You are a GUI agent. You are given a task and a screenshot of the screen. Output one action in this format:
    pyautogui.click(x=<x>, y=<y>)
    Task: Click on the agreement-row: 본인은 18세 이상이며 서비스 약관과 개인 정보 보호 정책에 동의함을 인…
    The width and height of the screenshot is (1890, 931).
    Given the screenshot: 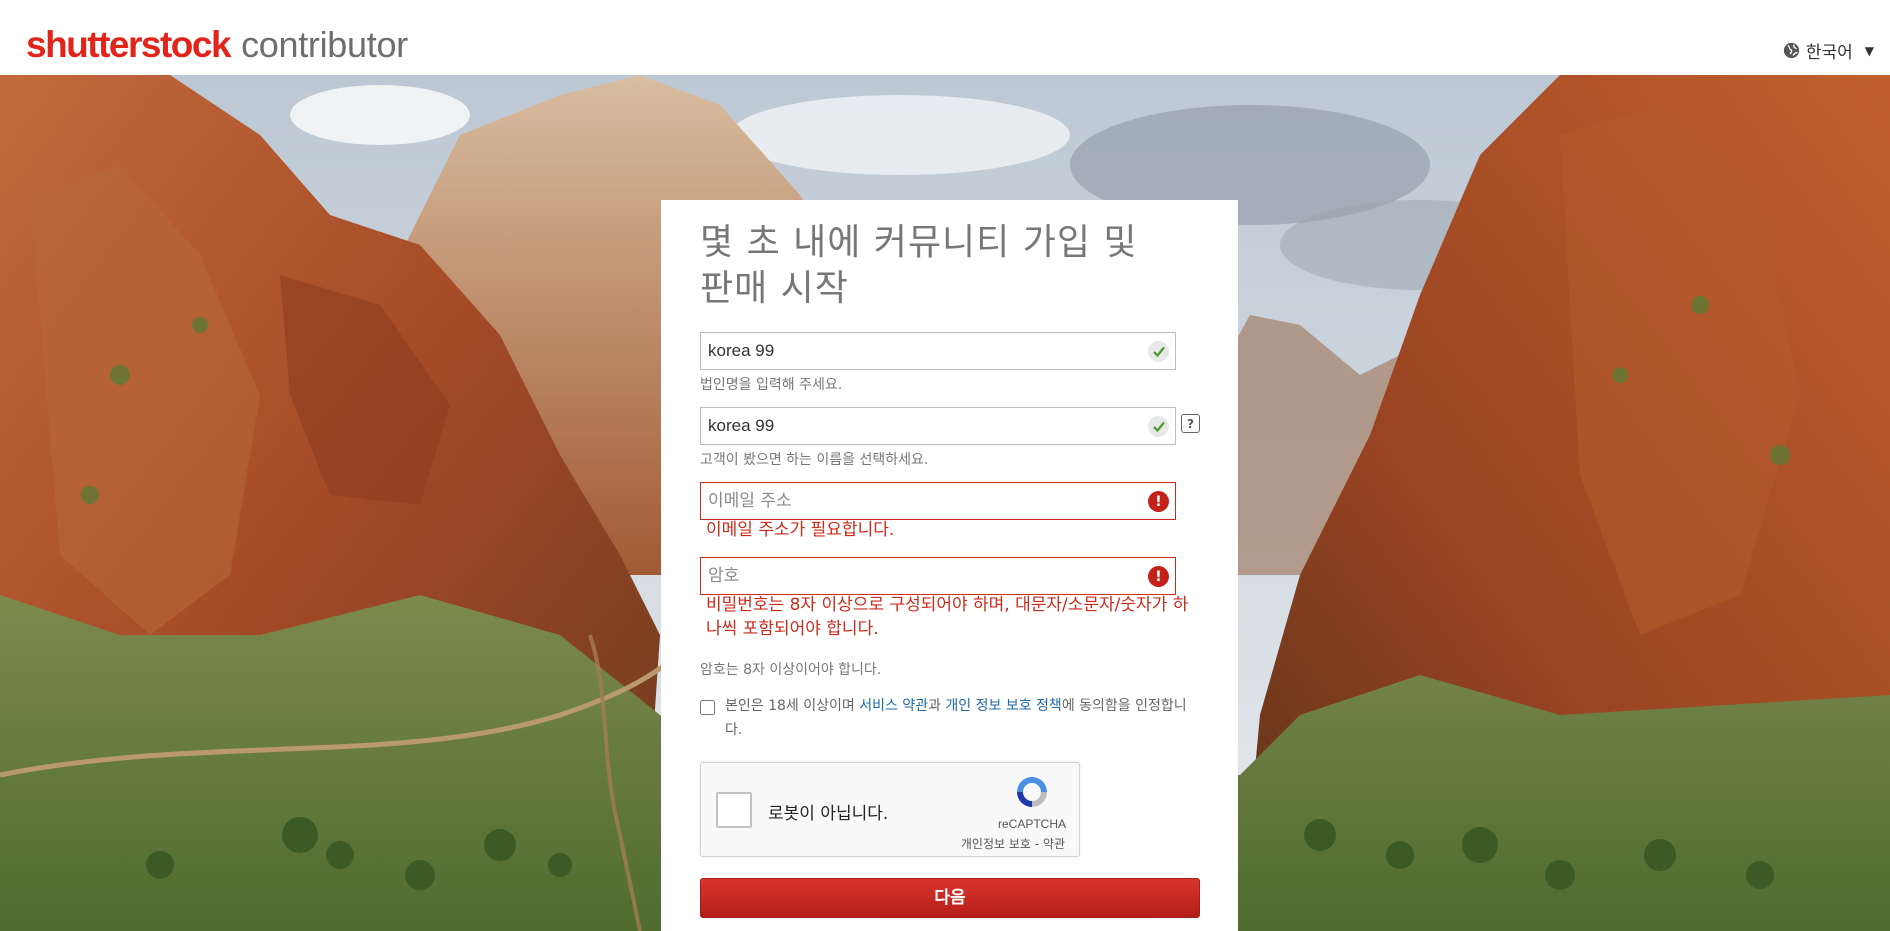 What is the action you would take?
    pyautogui.click(x=950, y=718)
    